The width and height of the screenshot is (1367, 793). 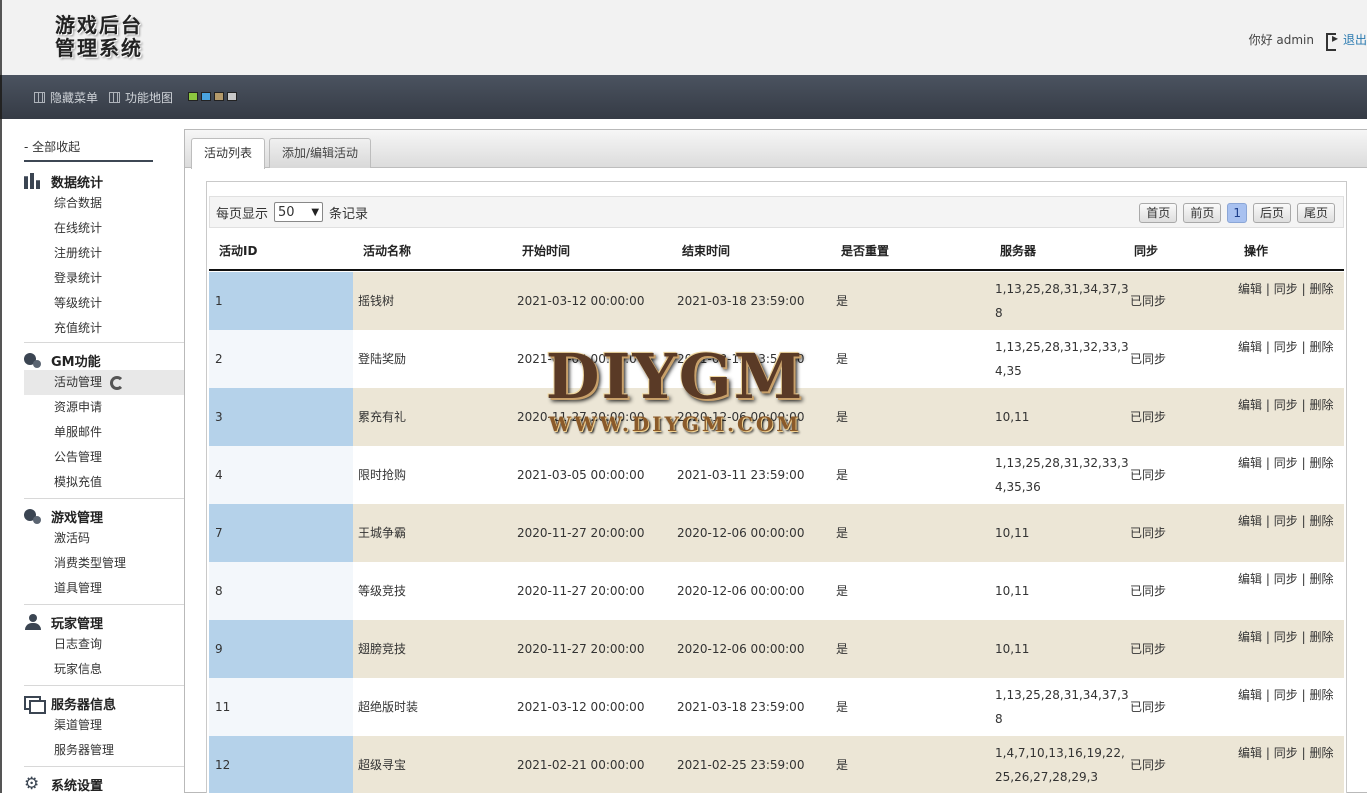 What do you see at coordinates (741, 707) in the screenshot?
I see `end-time: 2021-03-18 23:59:00` at bounding box center [741, 707].